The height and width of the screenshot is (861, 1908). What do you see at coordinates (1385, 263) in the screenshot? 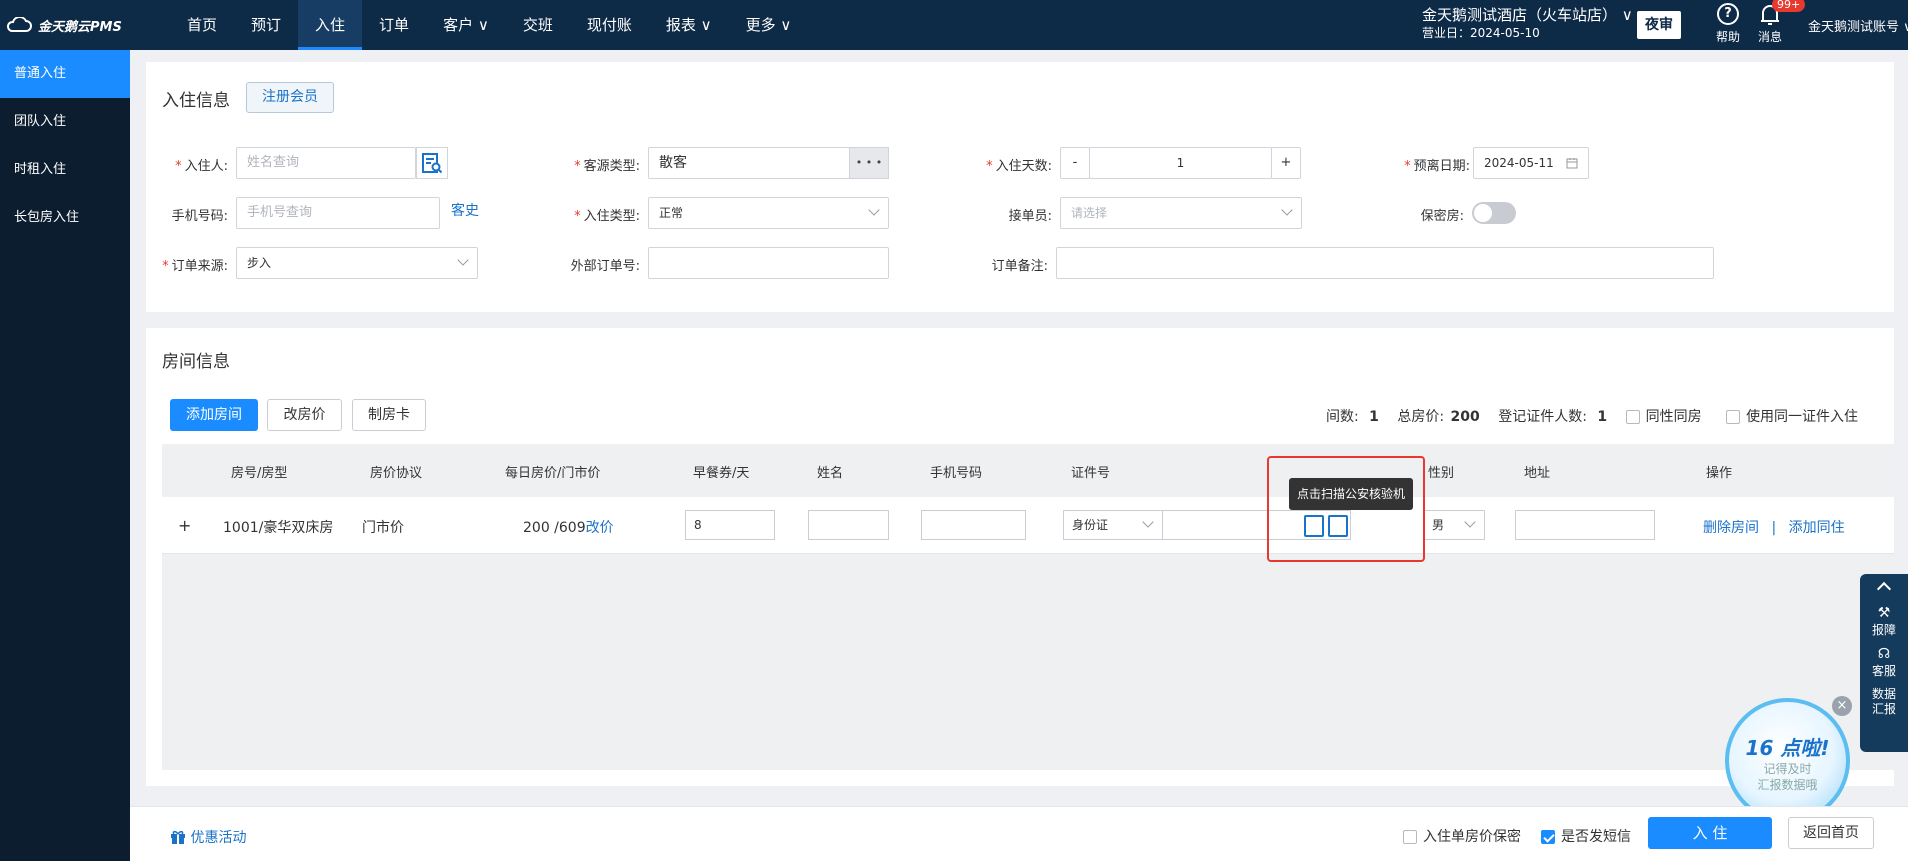
I see `order-note-input` at bounding box center [1385, 263].